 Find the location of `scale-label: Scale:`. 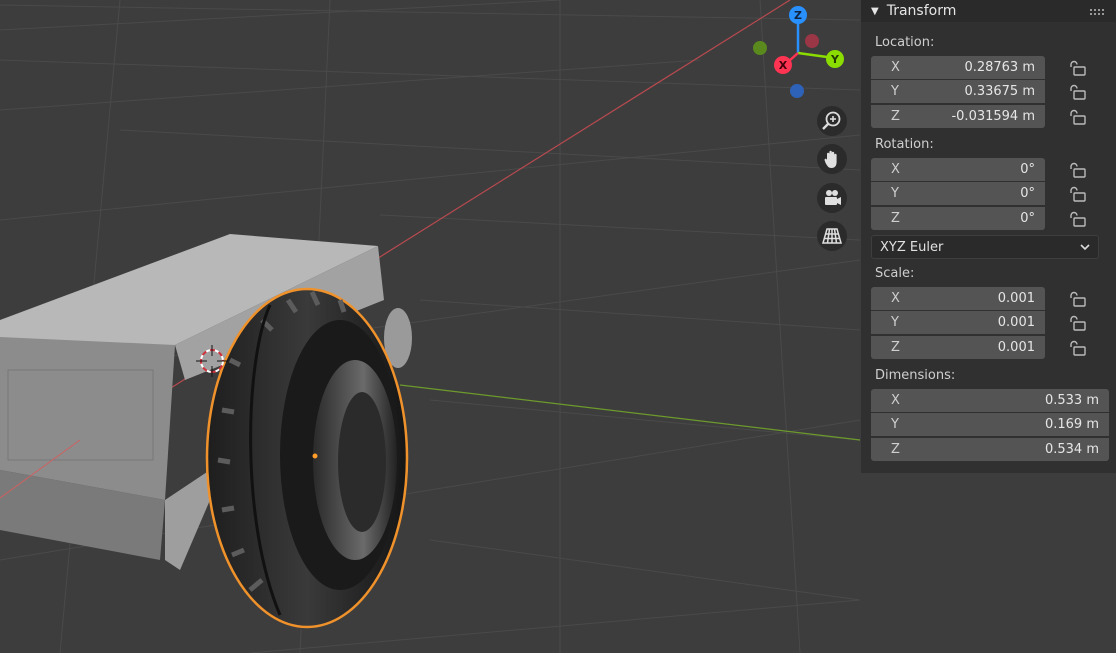

scale-label: Scale: is located at coordinates (895, 273).